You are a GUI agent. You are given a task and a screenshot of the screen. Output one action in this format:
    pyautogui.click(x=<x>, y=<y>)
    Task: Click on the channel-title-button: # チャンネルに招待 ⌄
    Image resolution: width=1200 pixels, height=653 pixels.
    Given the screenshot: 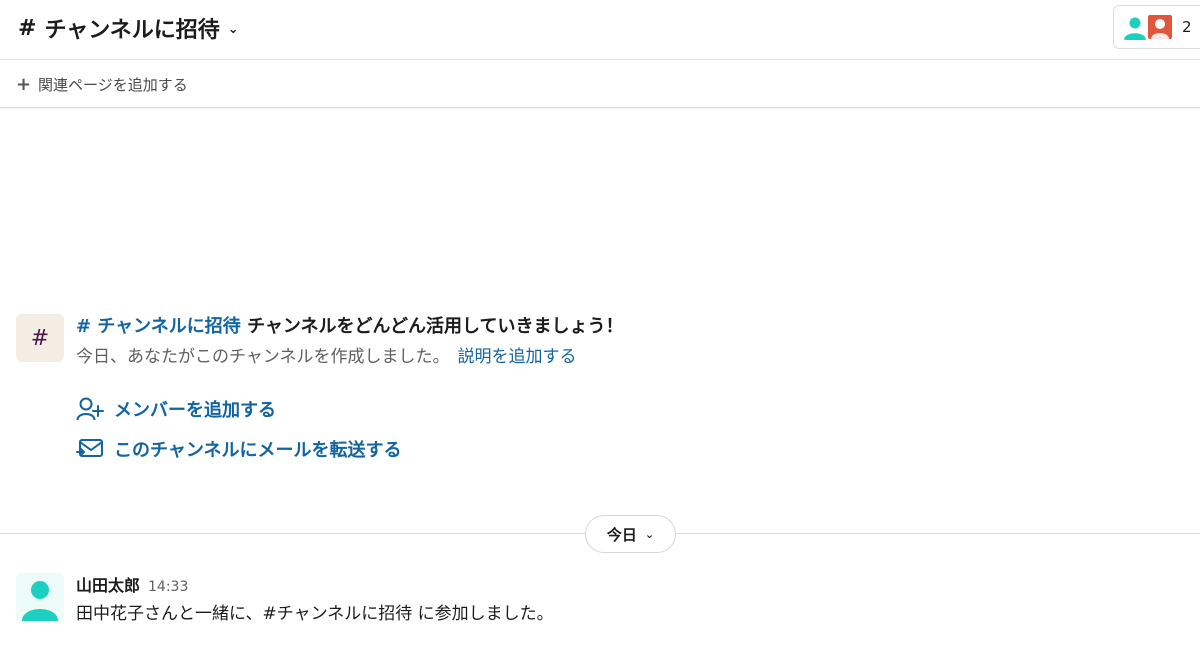 What is the action you would take?
    pyautogui.click(x=128, y=28)
    